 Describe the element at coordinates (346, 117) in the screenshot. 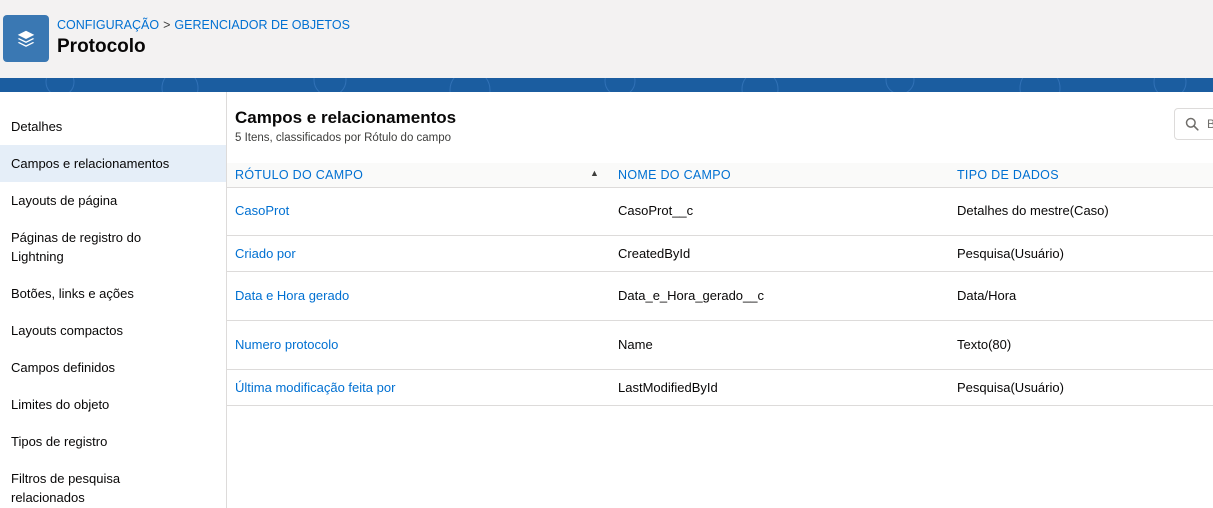

I see `section-title: Campos e relacionamentos` at that location.